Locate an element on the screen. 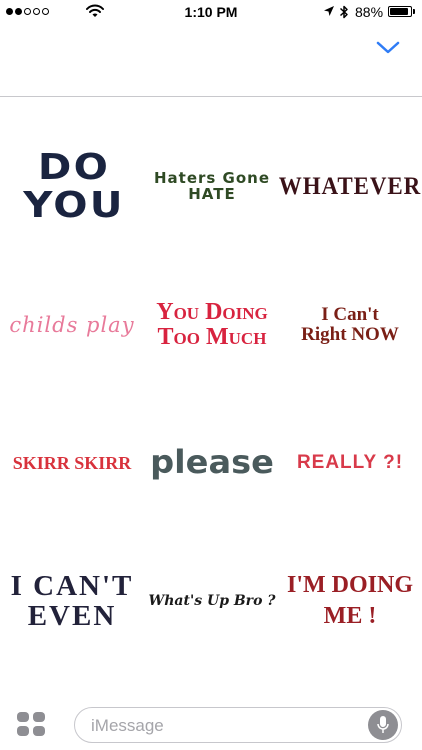 The width and height of the screenshot is (422, 750). battery-percentage: 88% is located at coordinates (369, 12).